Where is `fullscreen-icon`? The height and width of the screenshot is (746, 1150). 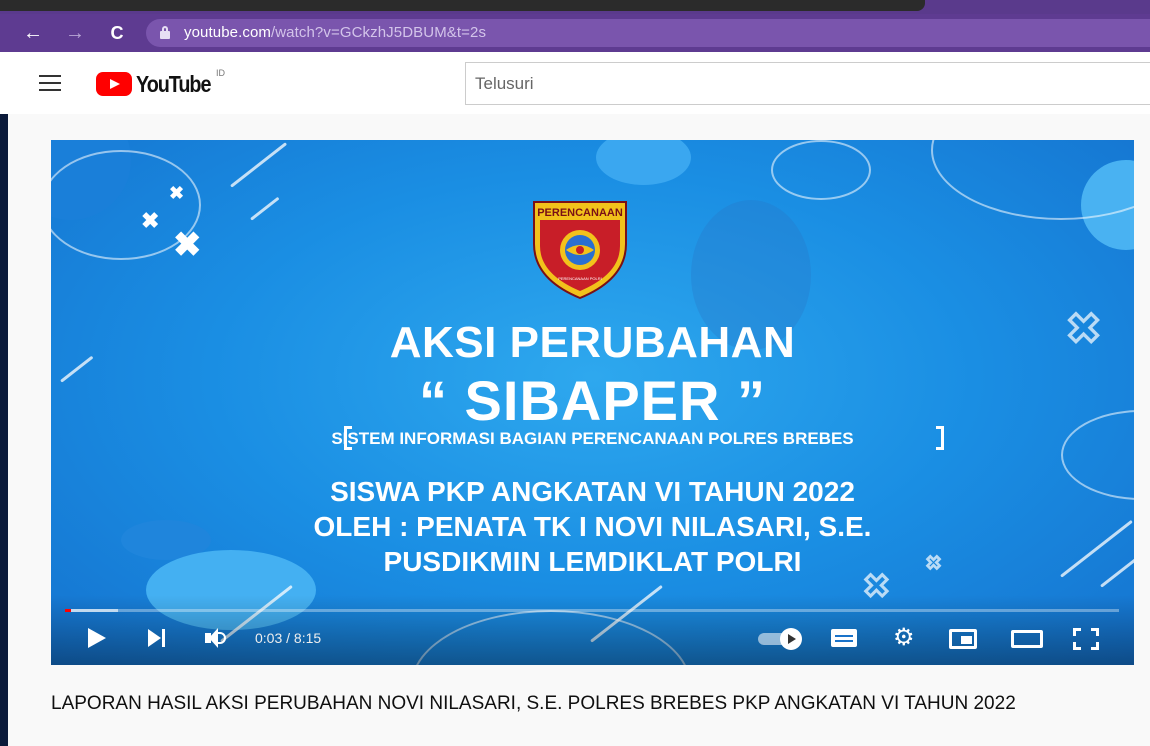
fullscreen-icon is located at coordinates (1086, 638).